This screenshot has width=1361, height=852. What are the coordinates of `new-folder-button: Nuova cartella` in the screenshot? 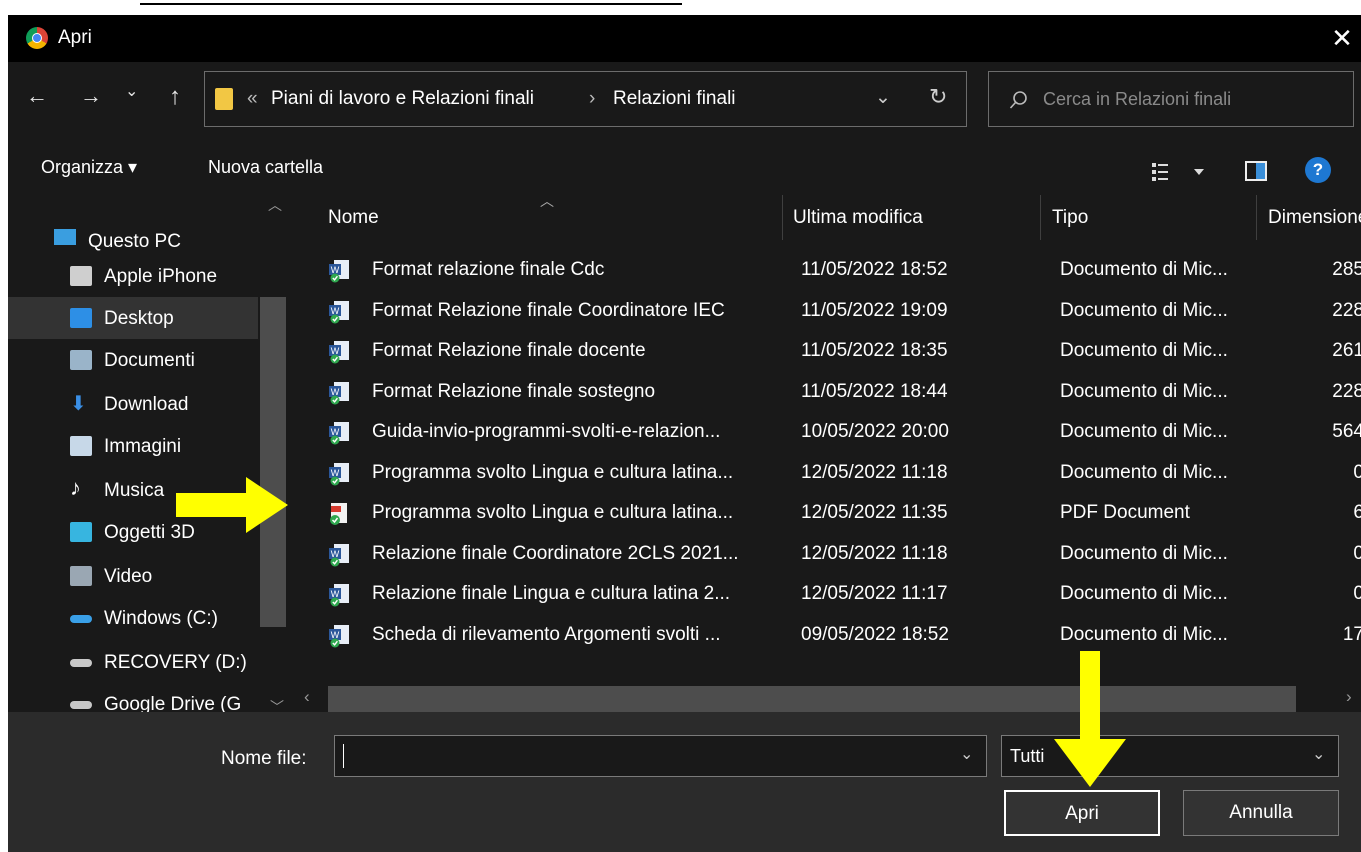 It's located at (265, 167).